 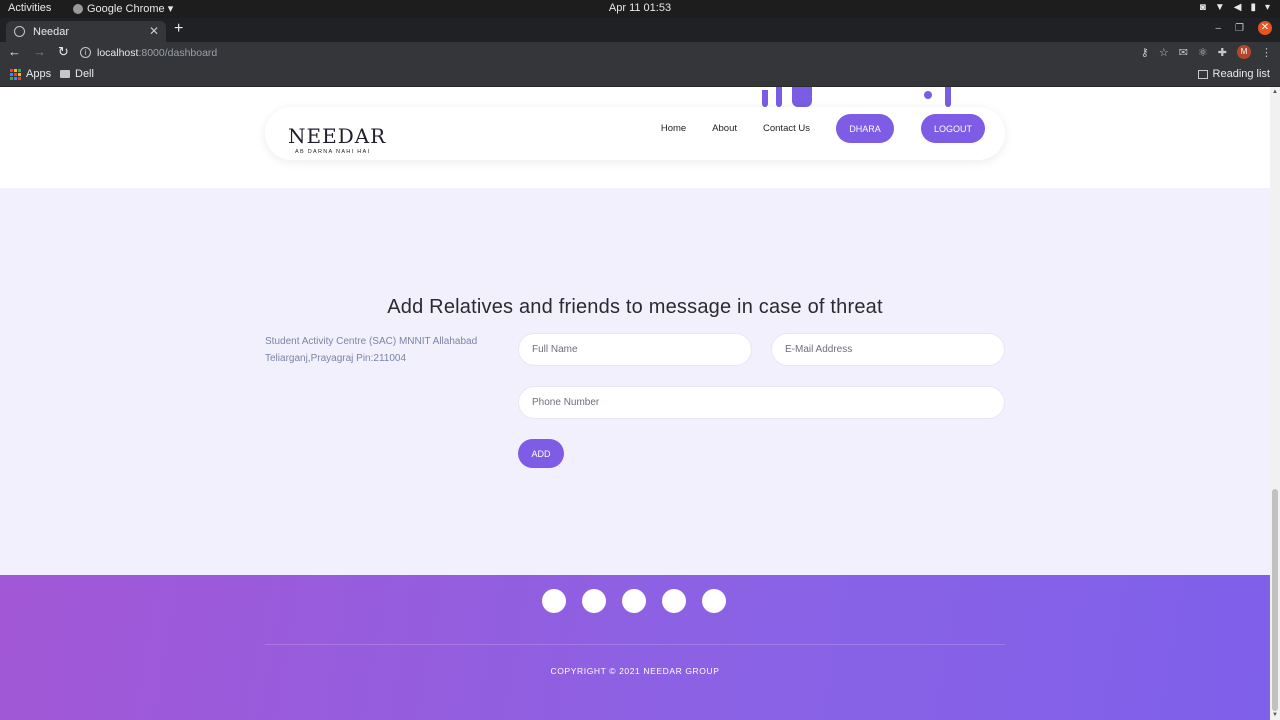 What do you see at coordinates (635, 349) in the screenshot?
I see `full-name-input: Full Name` at bounding box center [635, 349].